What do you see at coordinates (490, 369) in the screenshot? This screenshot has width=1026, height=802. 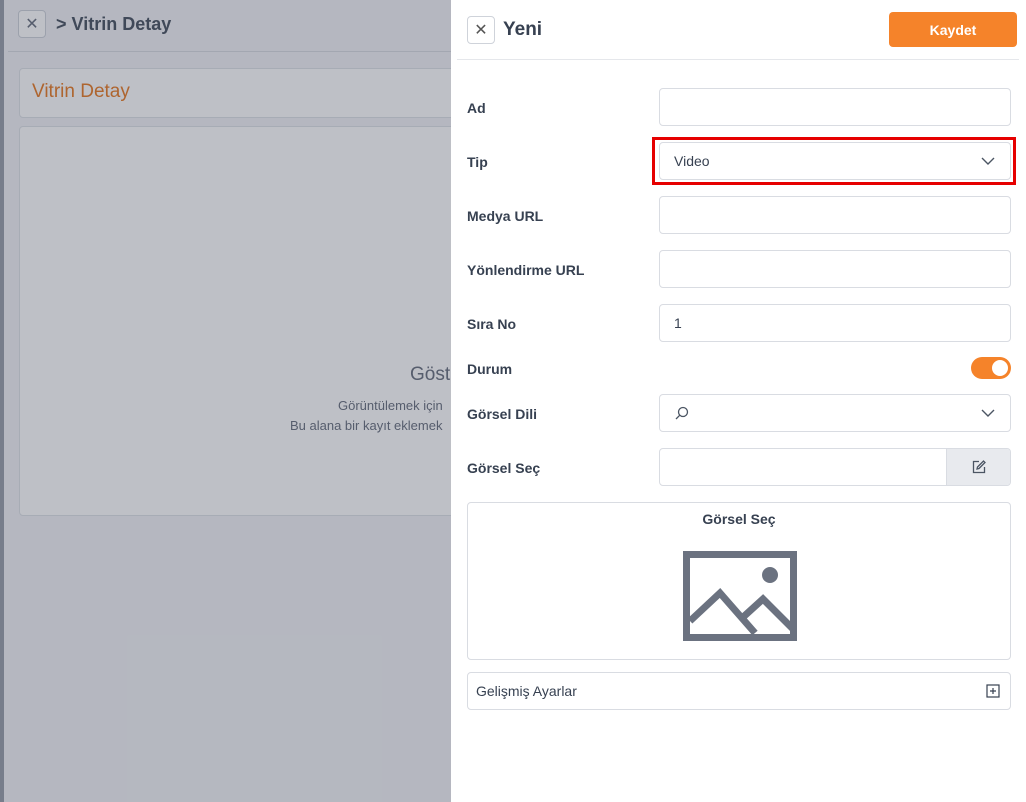 I see `durum-label: Durum` at bounding box center [490, 369].